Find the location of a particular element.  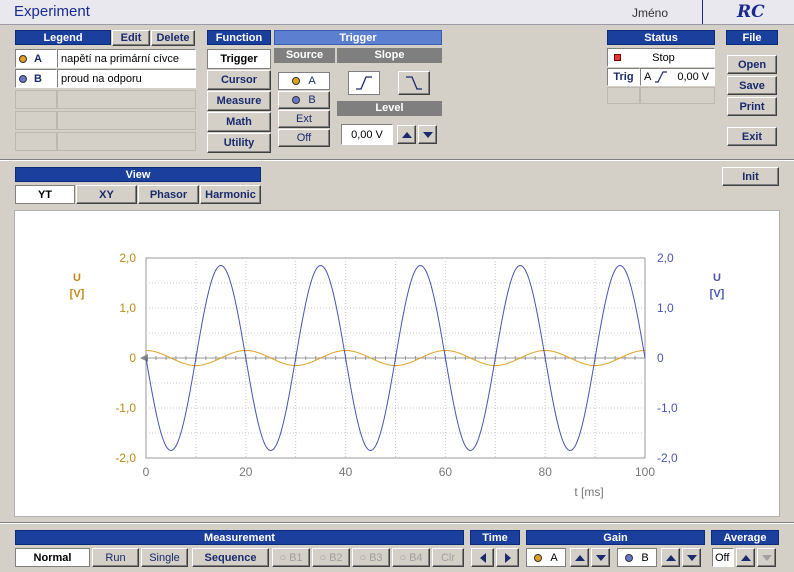

gain-label: A is located at coordinates (554, 557).